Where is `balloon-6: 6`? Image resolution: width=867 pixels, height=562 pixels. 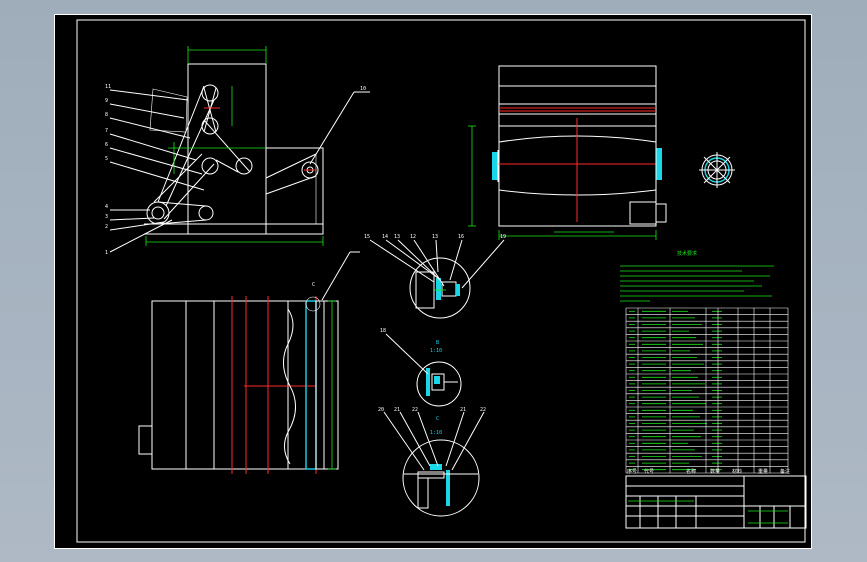
balloon-6: 6 is located at coordinates (106, 145).